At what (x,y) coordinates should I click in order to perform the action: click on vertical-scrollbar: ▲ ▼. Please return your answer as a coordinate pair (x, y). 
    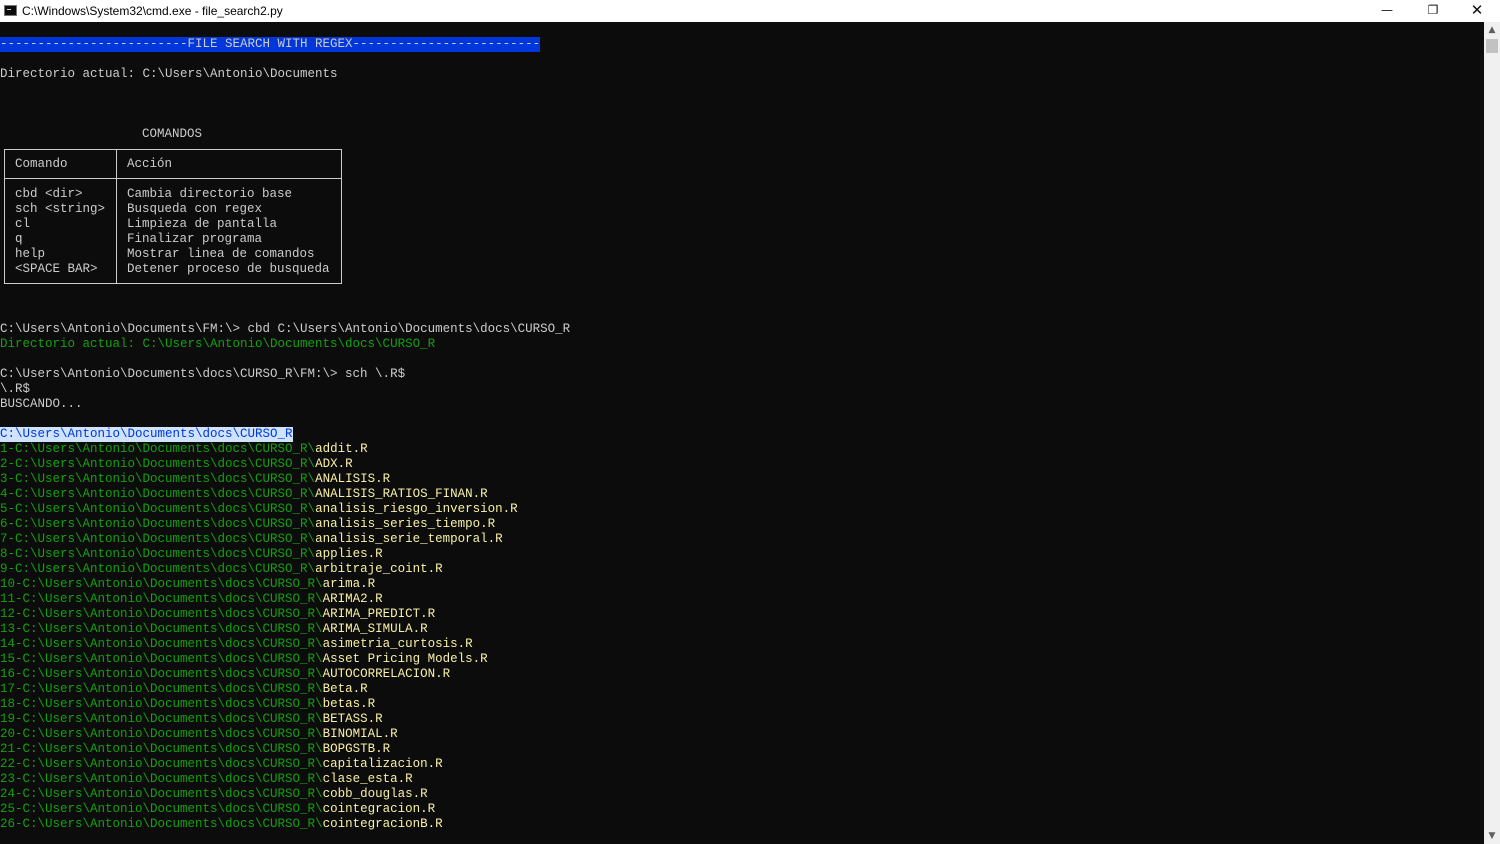
    Looking at the image, I should click on (1492, 433).